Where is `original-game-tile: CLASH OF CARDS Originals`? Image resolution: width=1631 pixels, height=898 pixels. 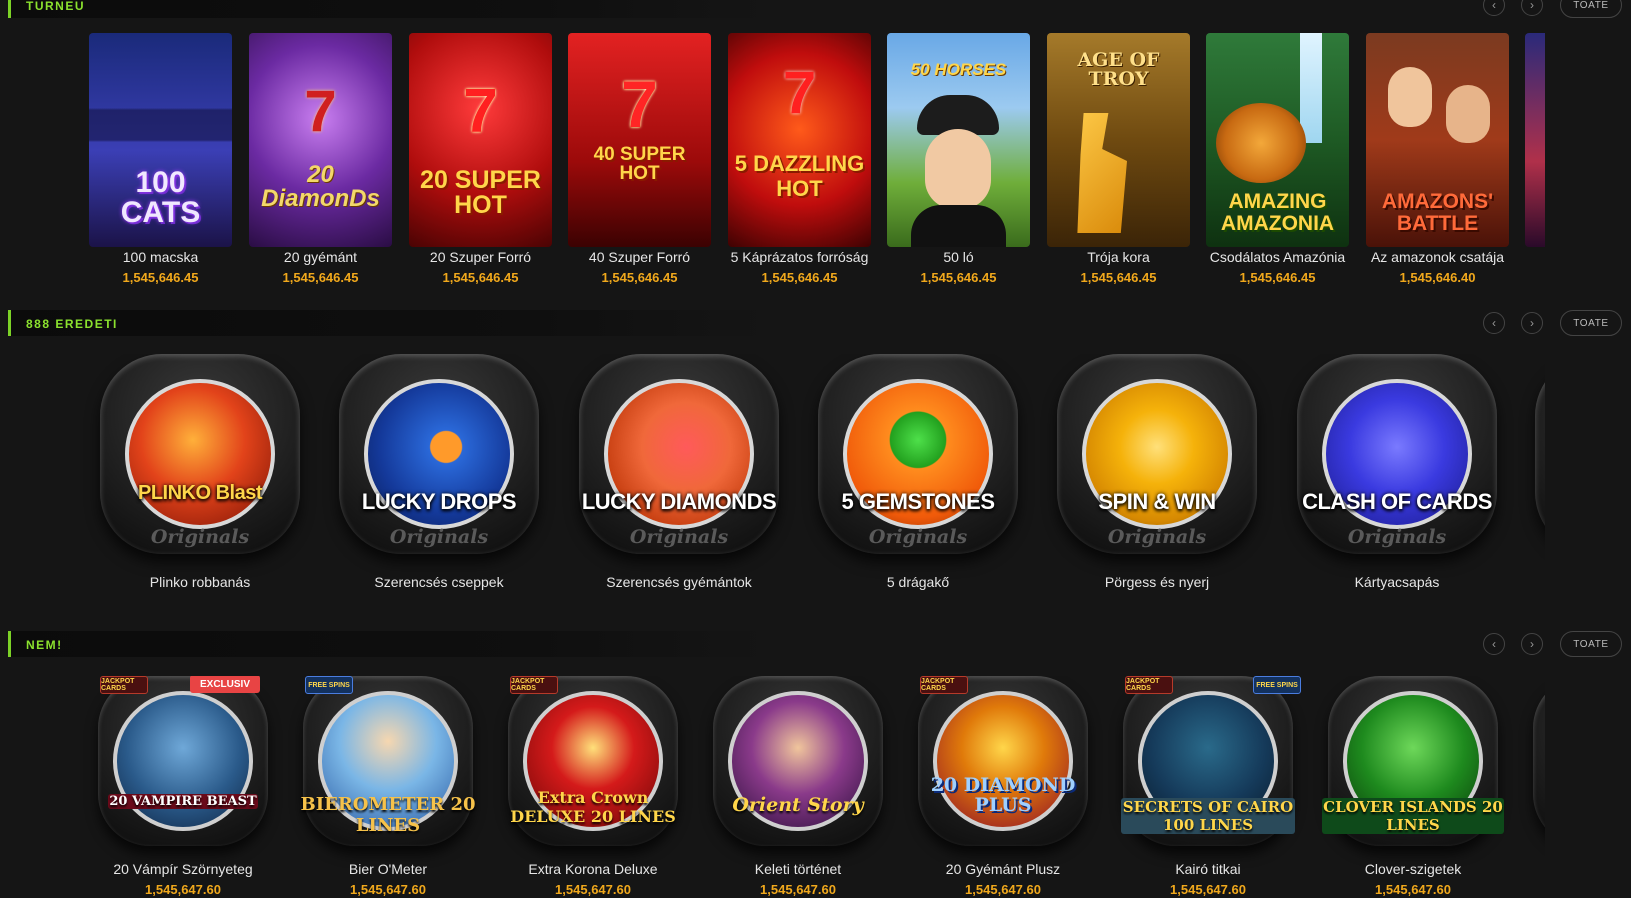 original-game-tile: CLASH OF CARDS Originals is located at coordinates (1397, 459).